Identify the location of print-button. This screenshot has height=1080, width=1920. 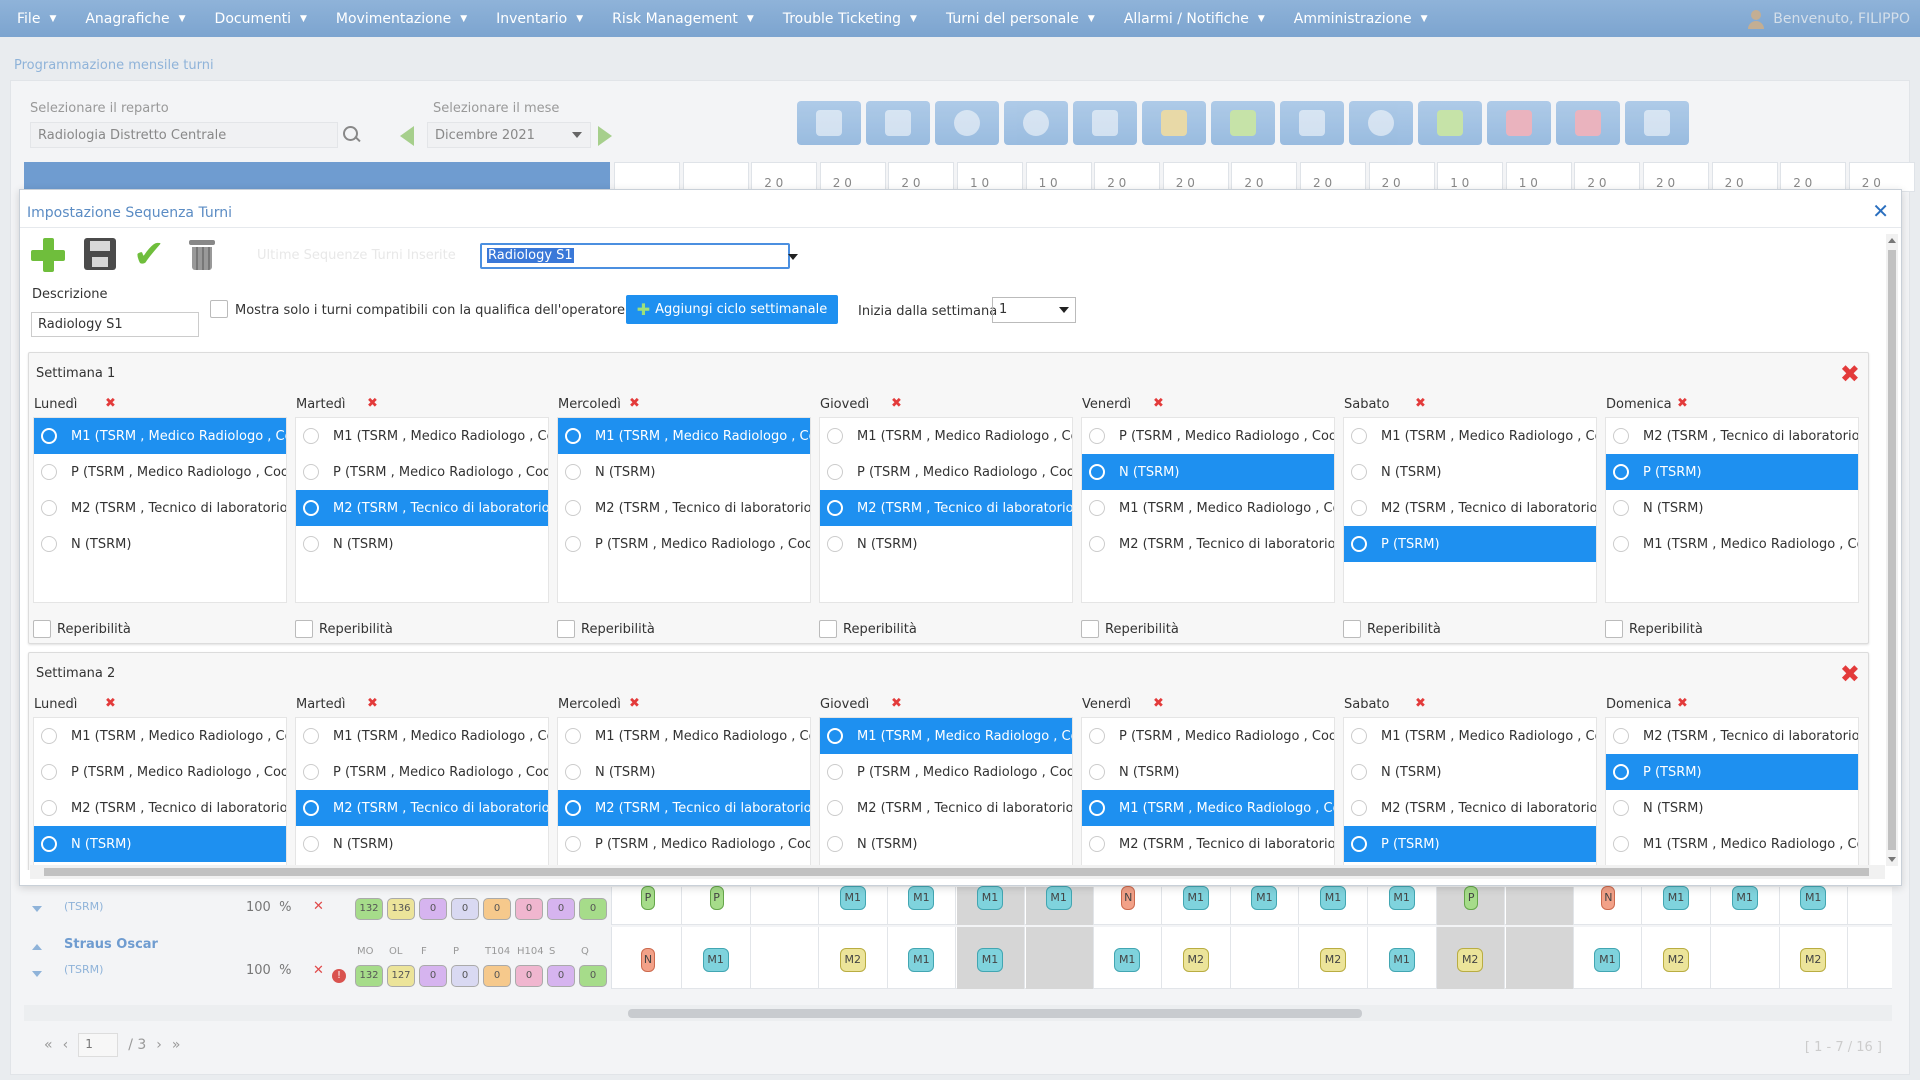
(1657, 123).